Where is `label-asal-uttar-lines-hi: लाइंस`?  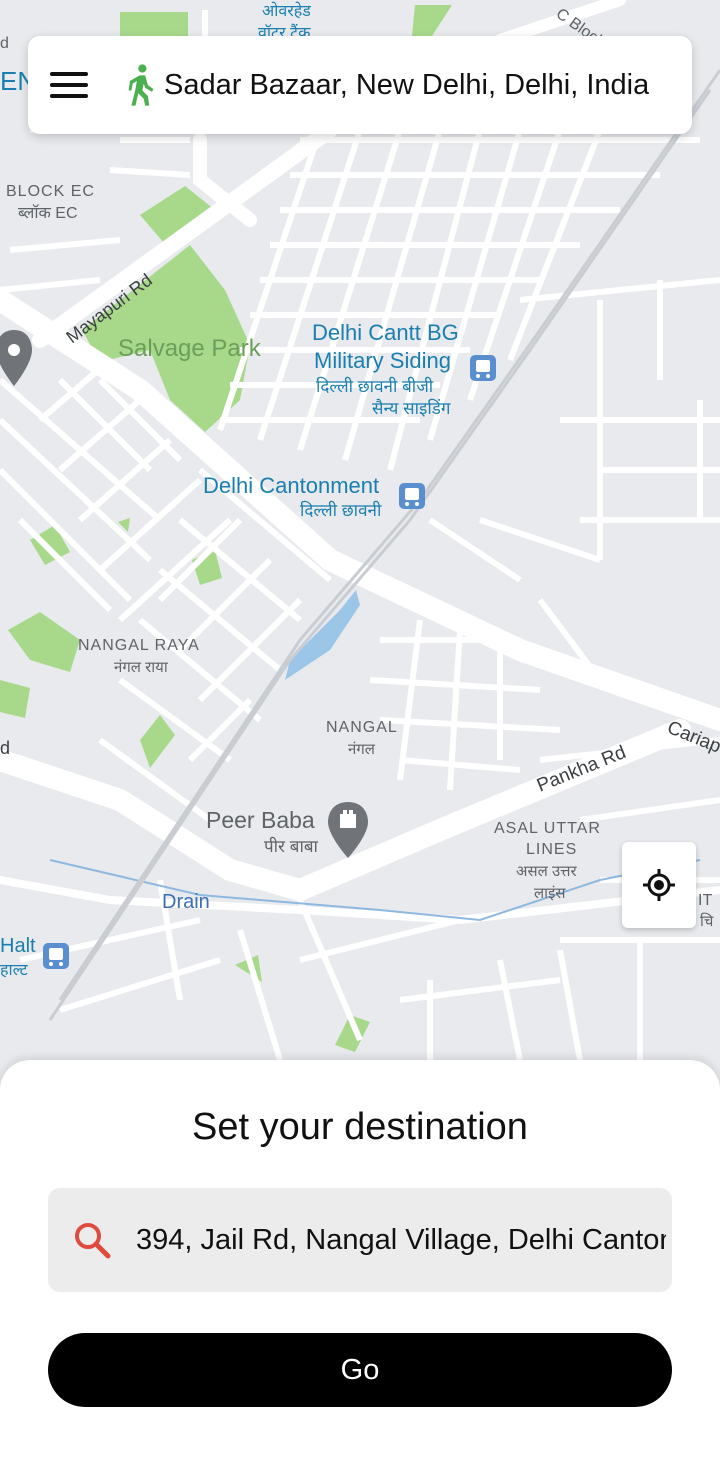
label-asal-uttar-lines-hi: लाइंस is located at coordinates (550, 893).